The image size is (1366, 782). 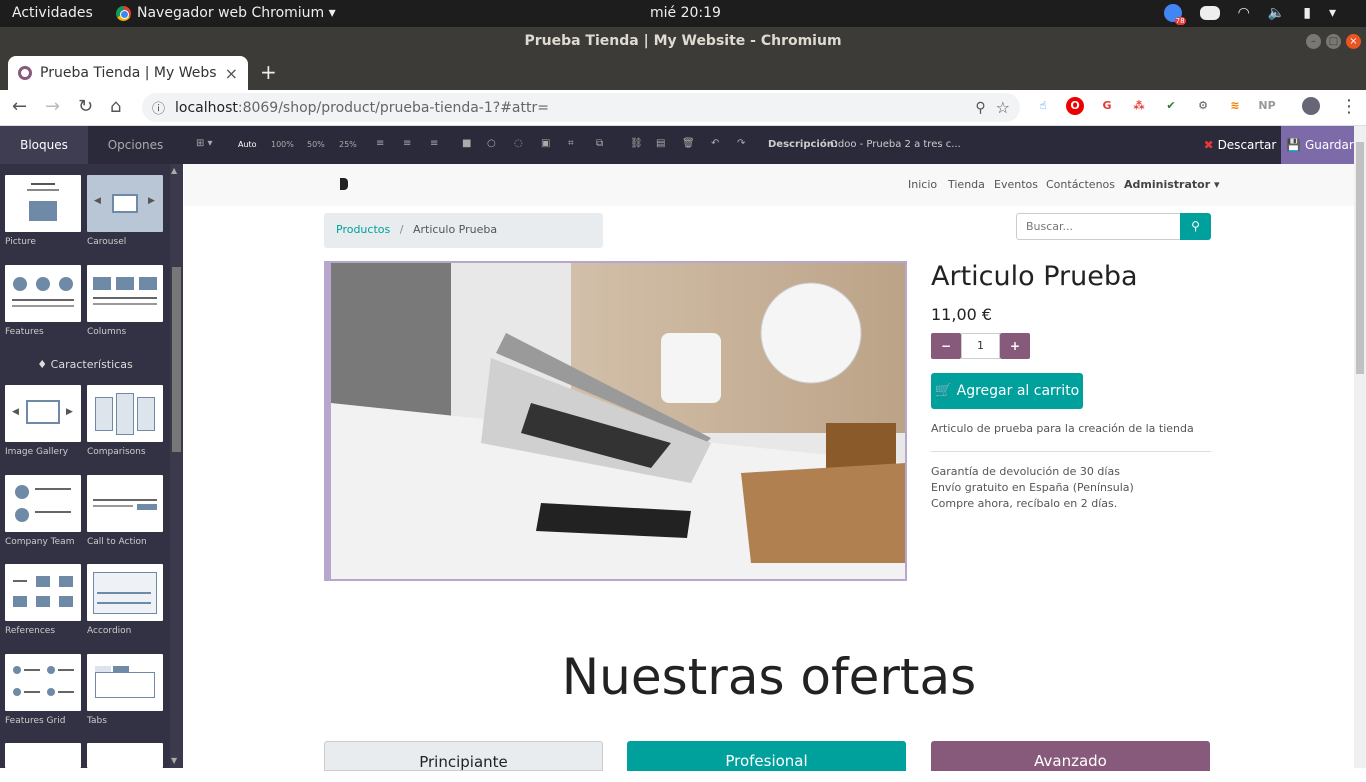 I want to click on extension-opera-icon: O, so click(x=1075, y=106).